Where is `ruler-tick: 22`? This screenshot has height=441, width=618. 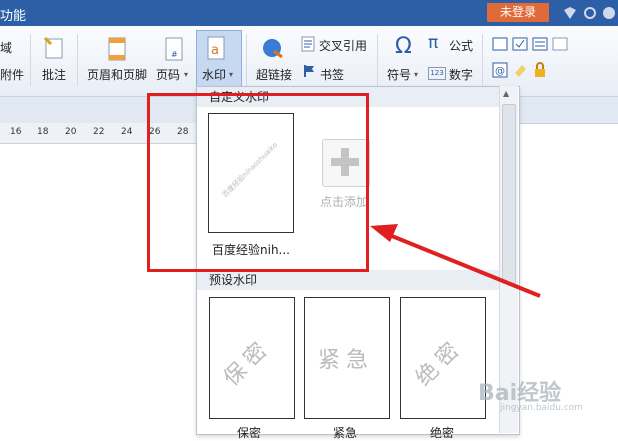
ruler-tick: 22 is located at coordinates (99, 132).